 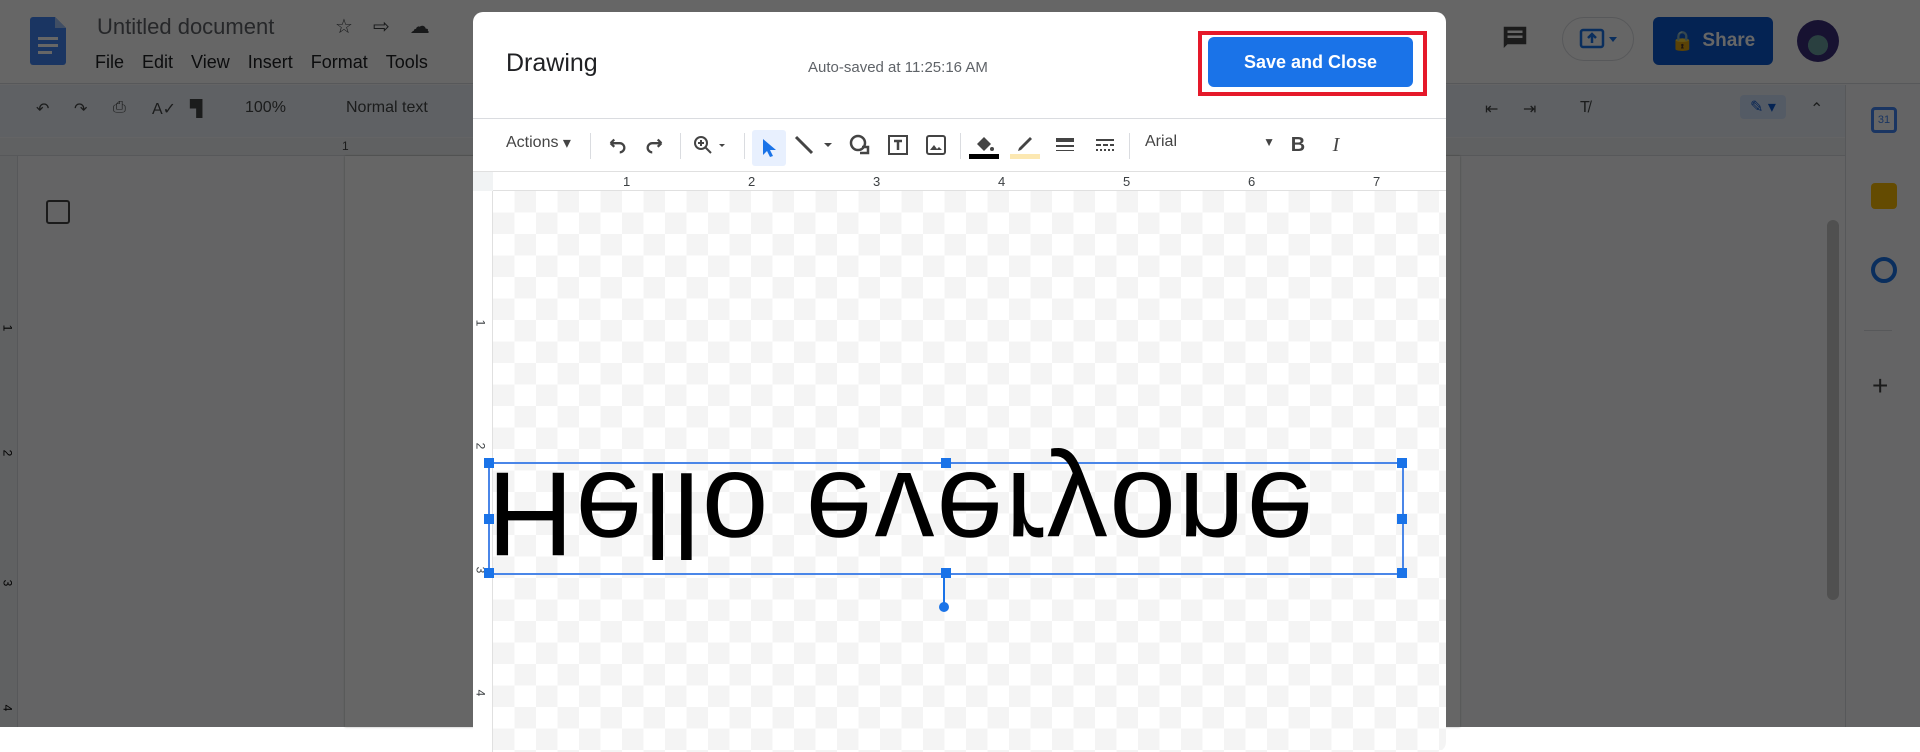 What do you see at coordinates (552, 63) in the screenshot?
I see `dialog-title: Drawing` at bounding box center [552, 63].